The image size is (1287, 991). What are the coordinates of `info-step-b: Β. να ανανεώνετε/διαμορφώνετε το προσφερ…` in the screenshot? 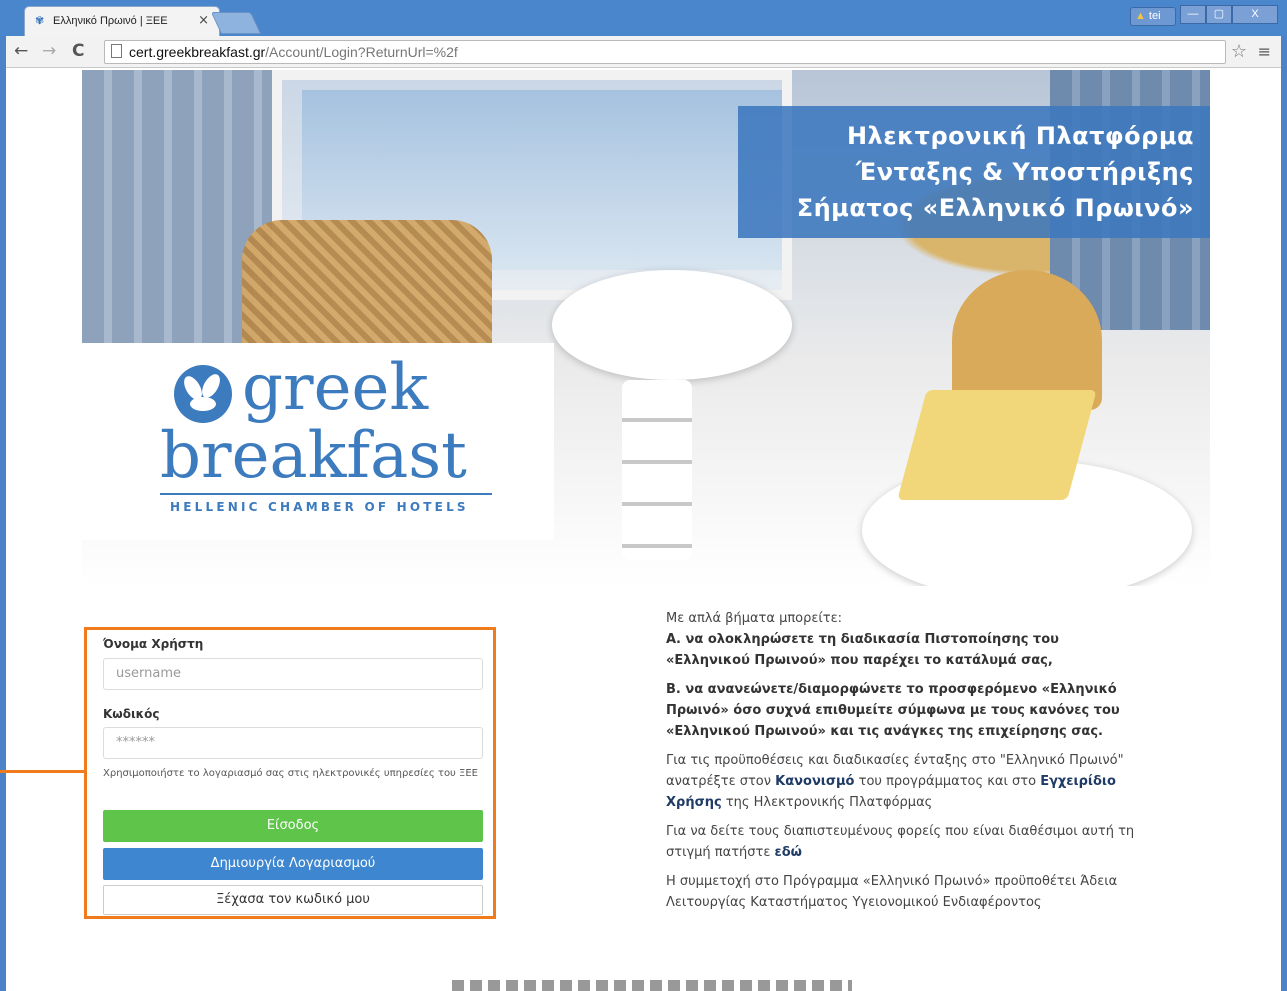 It's located at (893, 710).